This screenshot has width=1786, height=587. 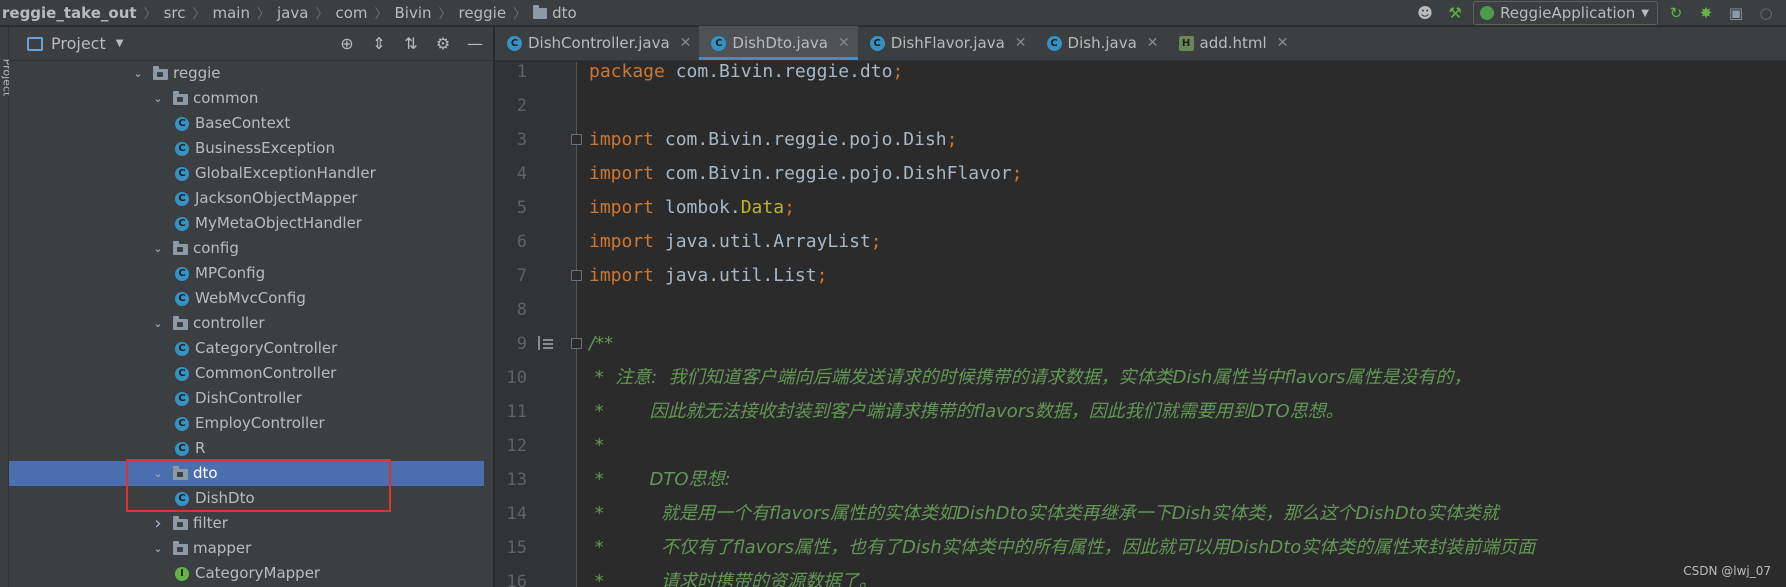 I want to click on user-icon: ☻, so click(x=1425, y=13).